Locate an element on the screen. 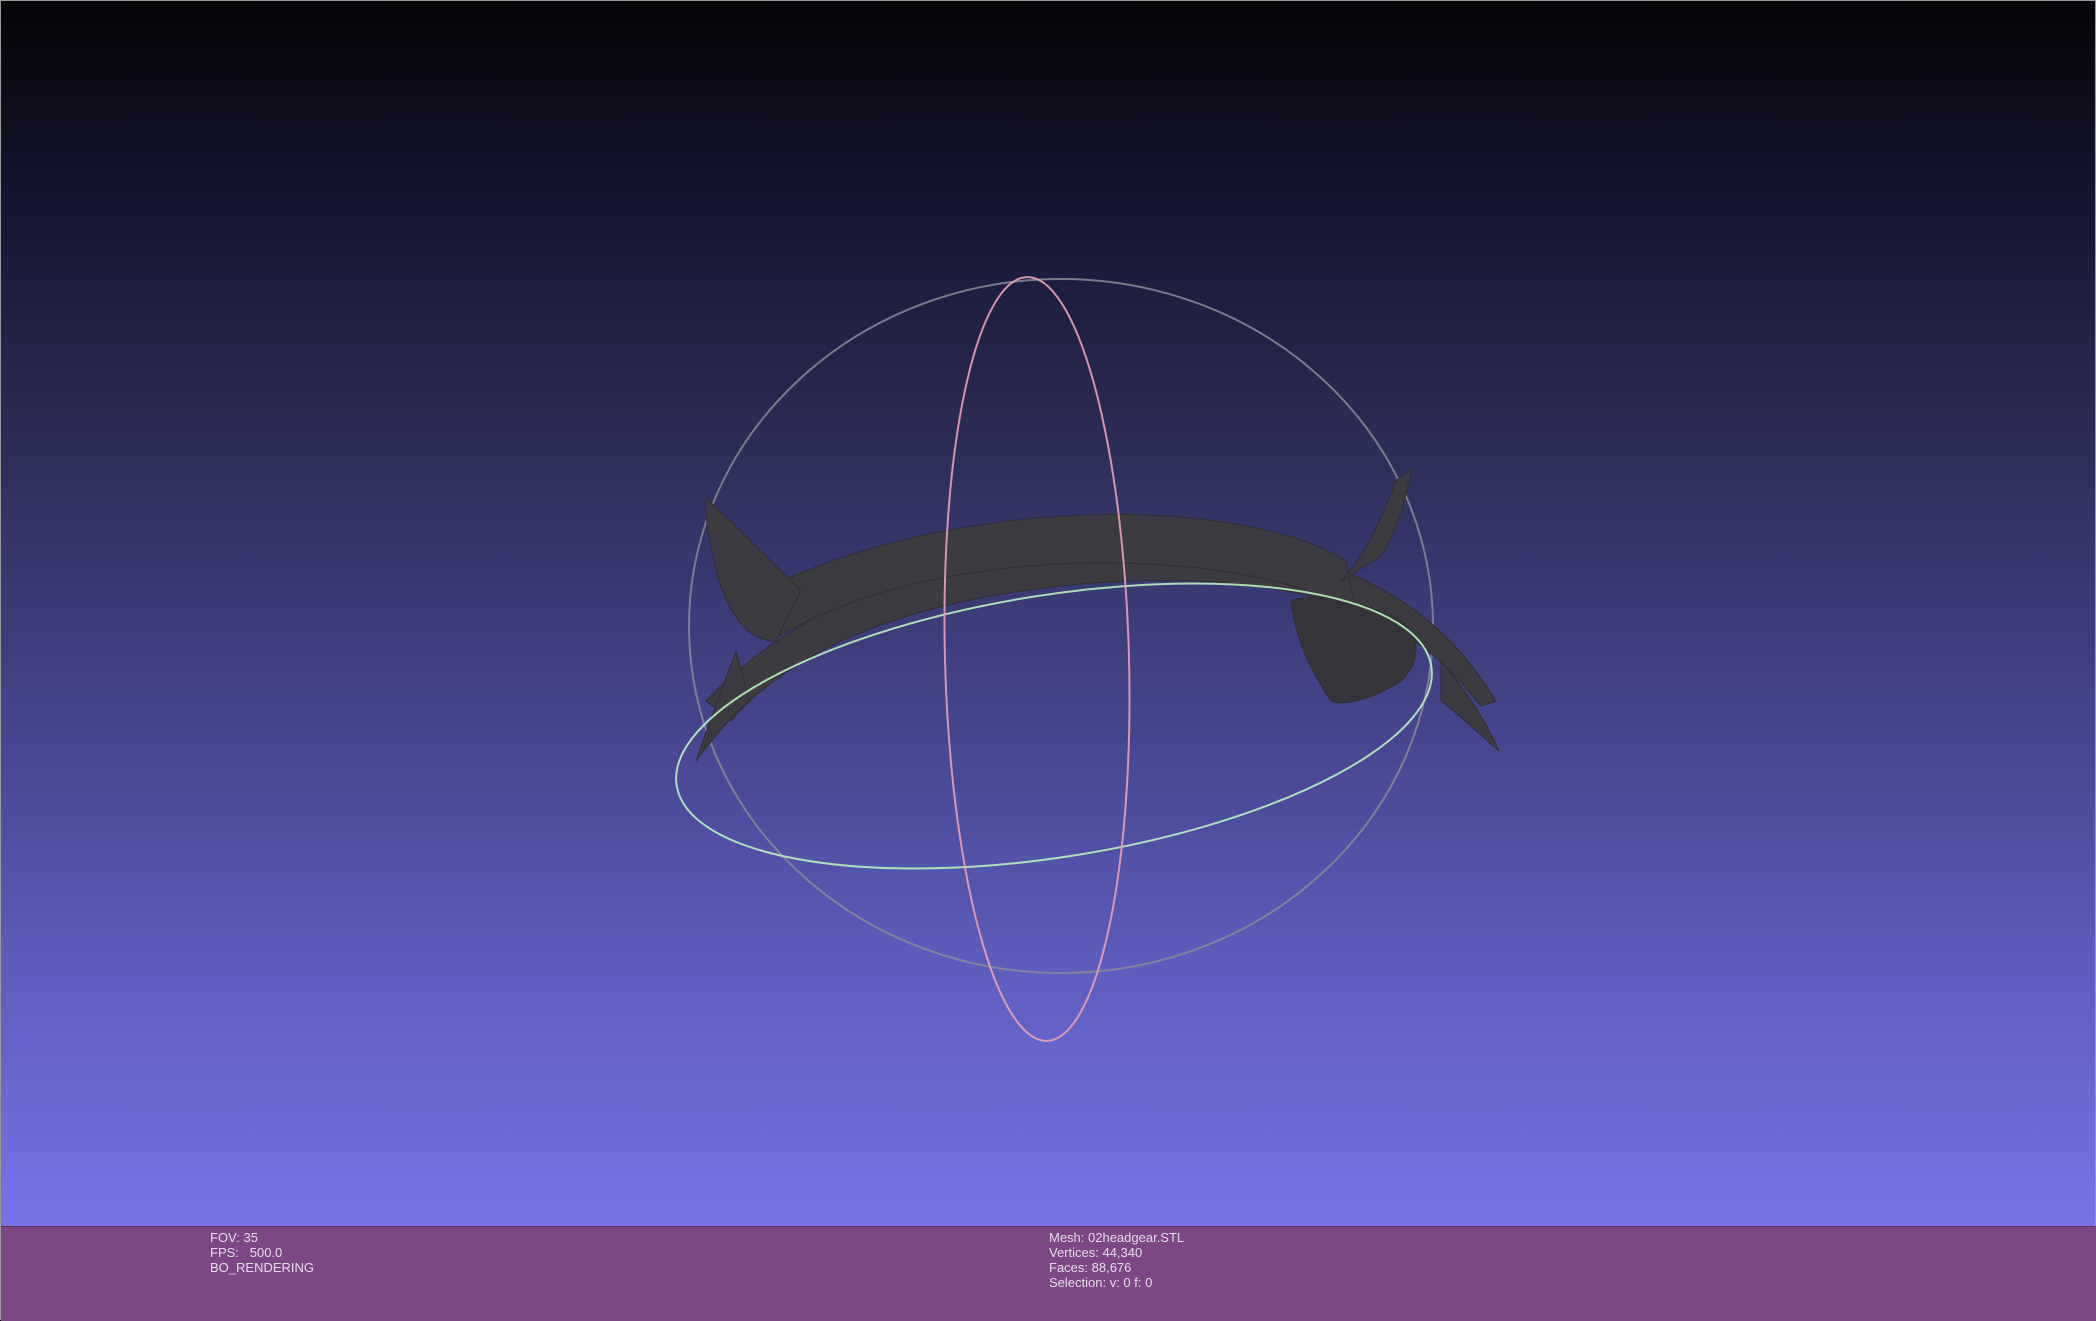 The image size is (2096, 1321). render-info-panel: FOV: 35 FPS: 500.0 BO_RENDERING is located at coordinates (262, 1252).